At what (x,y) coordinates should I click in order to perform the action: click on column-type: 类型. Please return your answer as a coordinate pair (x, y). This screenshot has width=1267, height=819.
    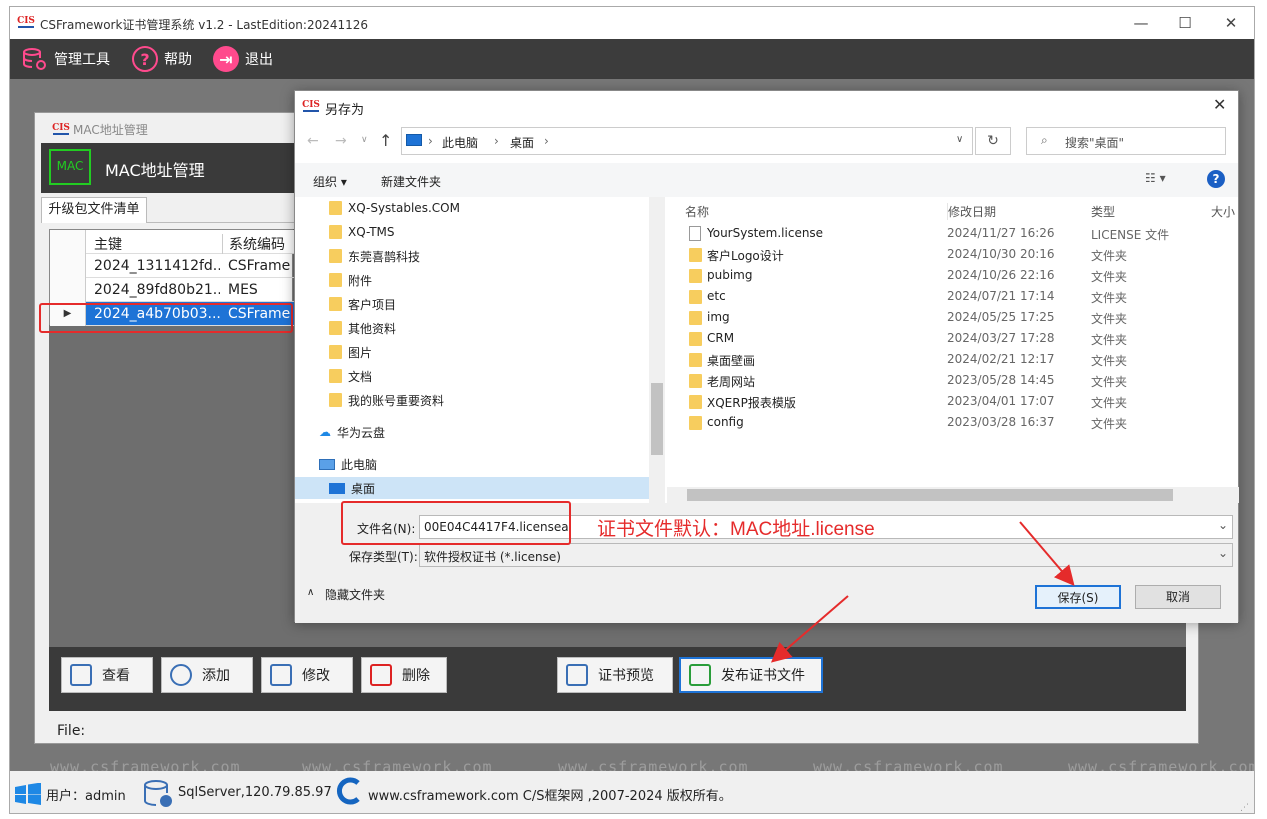
    Looking at the image, I should click on (1103, 211).